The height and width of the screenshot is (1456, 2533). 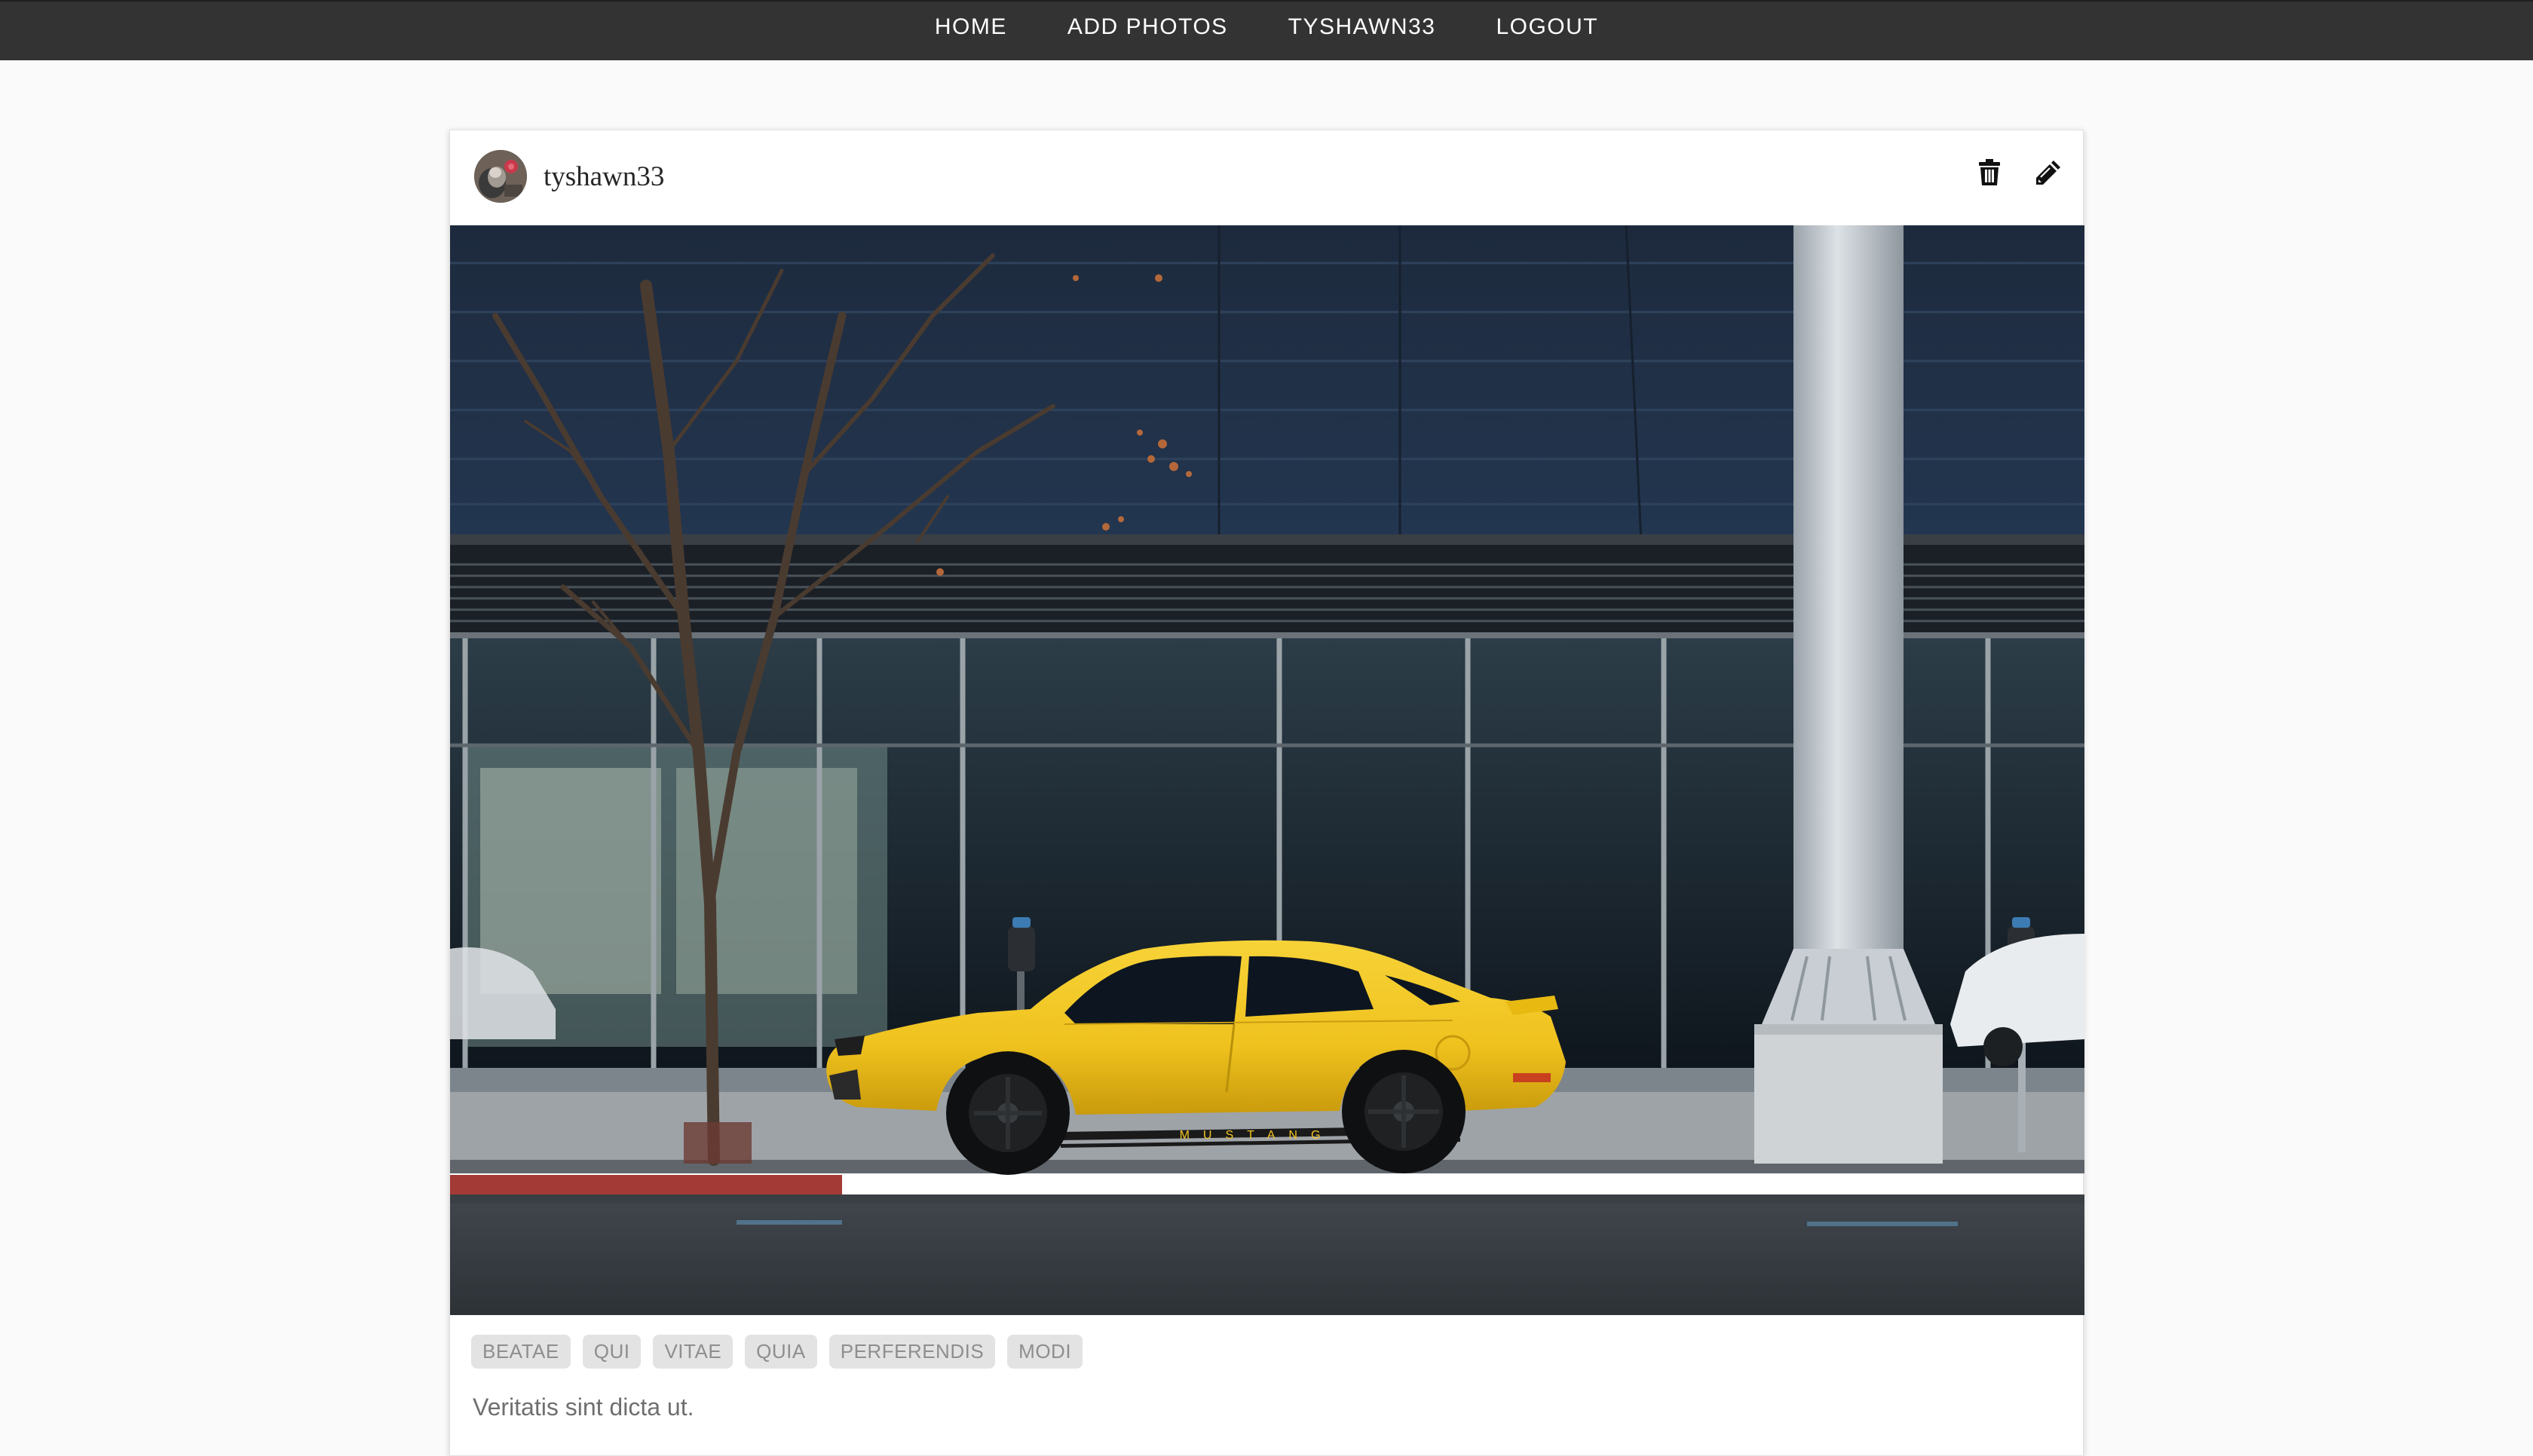 I want to click on nav-add-photos-link: ADD PHOTOS, so click(x=1147, y=30).